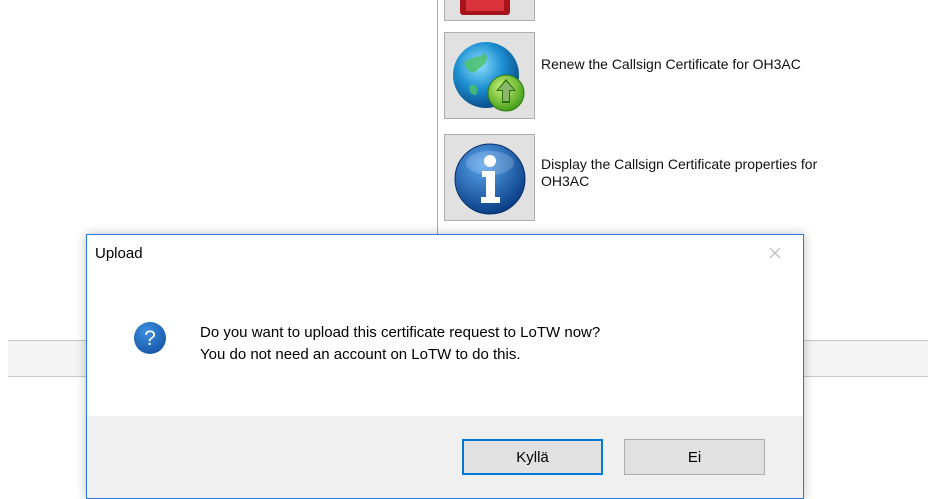 This screenshot has width=928, height=499. What do you see at coordinates (437, 120) in the screenshot?
I see `panel-divider` at bounding box center [437, 120].